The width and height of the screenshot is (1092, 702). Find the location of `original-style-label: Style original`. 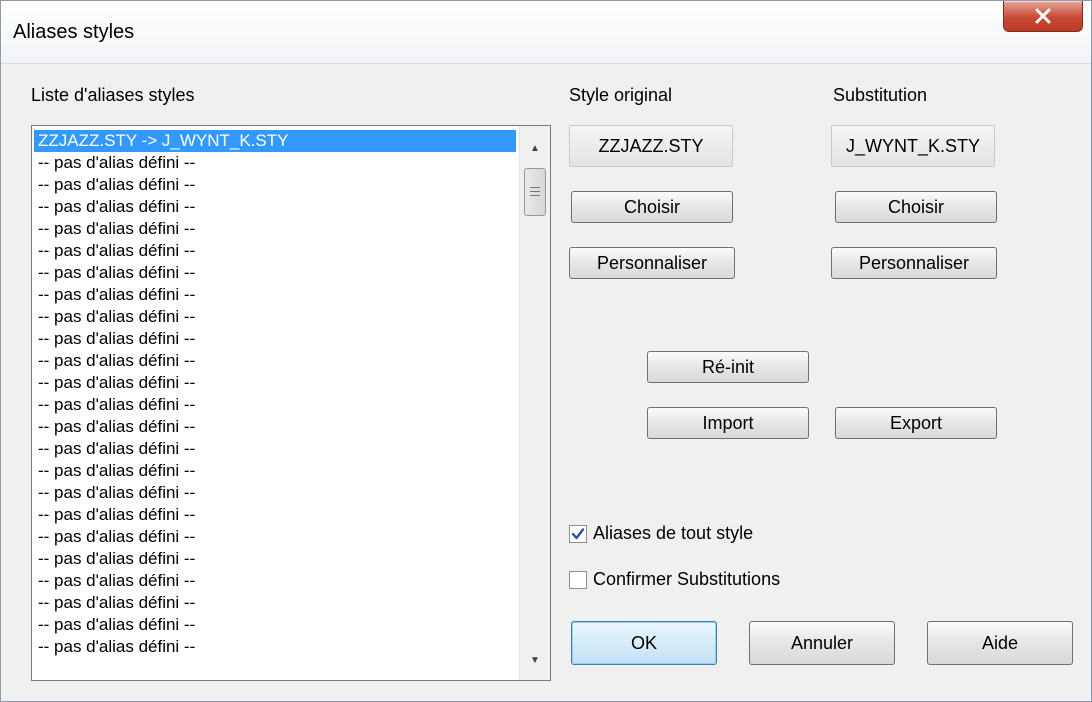

original-style-label: Style original is located at coordinates (621, 95).